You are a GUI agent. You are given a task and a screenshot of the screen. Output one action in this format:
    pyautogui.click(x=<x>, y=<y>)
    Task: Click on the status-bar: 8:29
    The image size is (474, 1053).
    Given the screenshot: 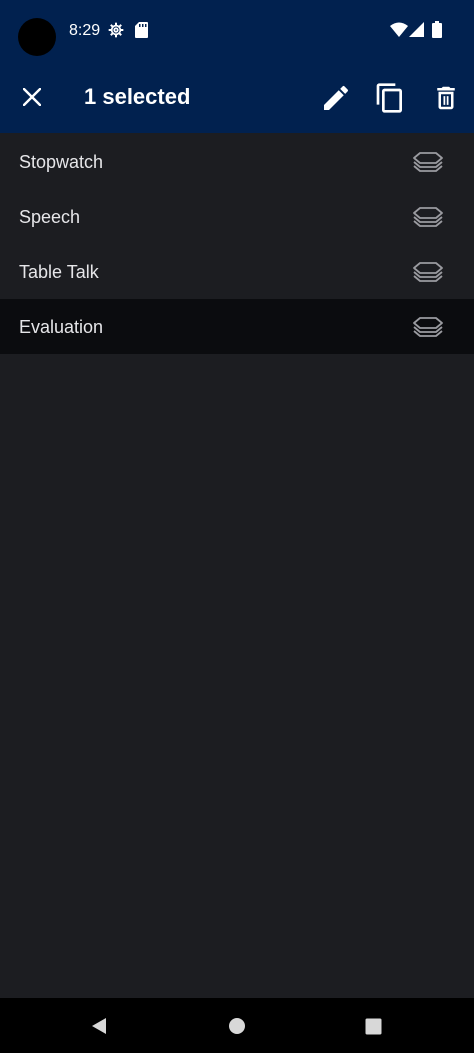 What is the action you would take?
    pyautogui.click(x=237, y=31)
    